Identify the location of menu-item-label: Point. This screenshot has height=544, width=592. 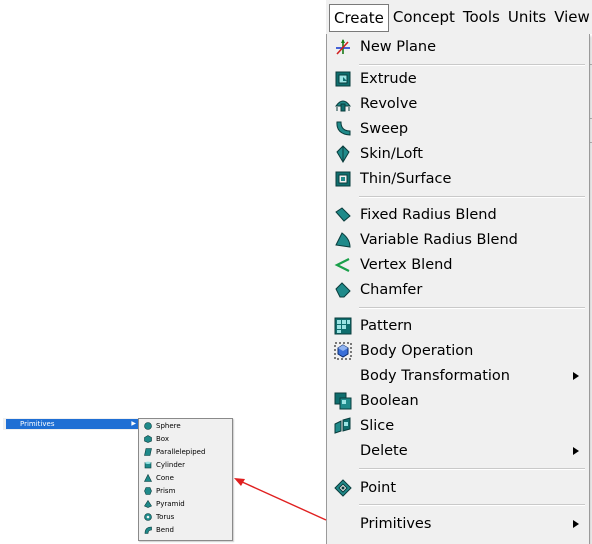
(378, 488).